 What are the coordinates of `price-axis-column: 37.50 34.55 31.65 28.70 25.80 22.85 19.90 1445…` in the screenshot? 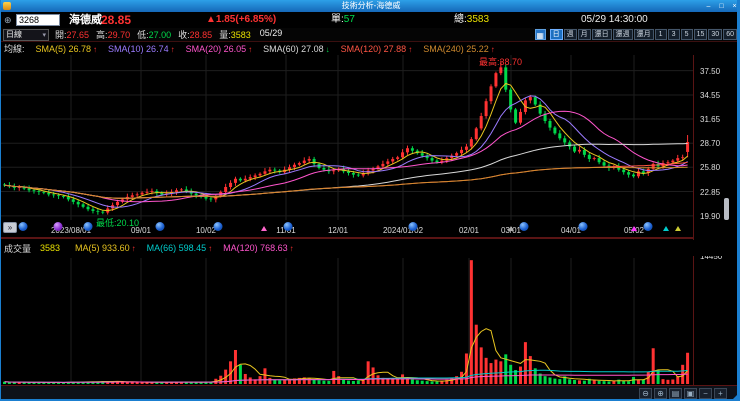 It's located at (715, 220).